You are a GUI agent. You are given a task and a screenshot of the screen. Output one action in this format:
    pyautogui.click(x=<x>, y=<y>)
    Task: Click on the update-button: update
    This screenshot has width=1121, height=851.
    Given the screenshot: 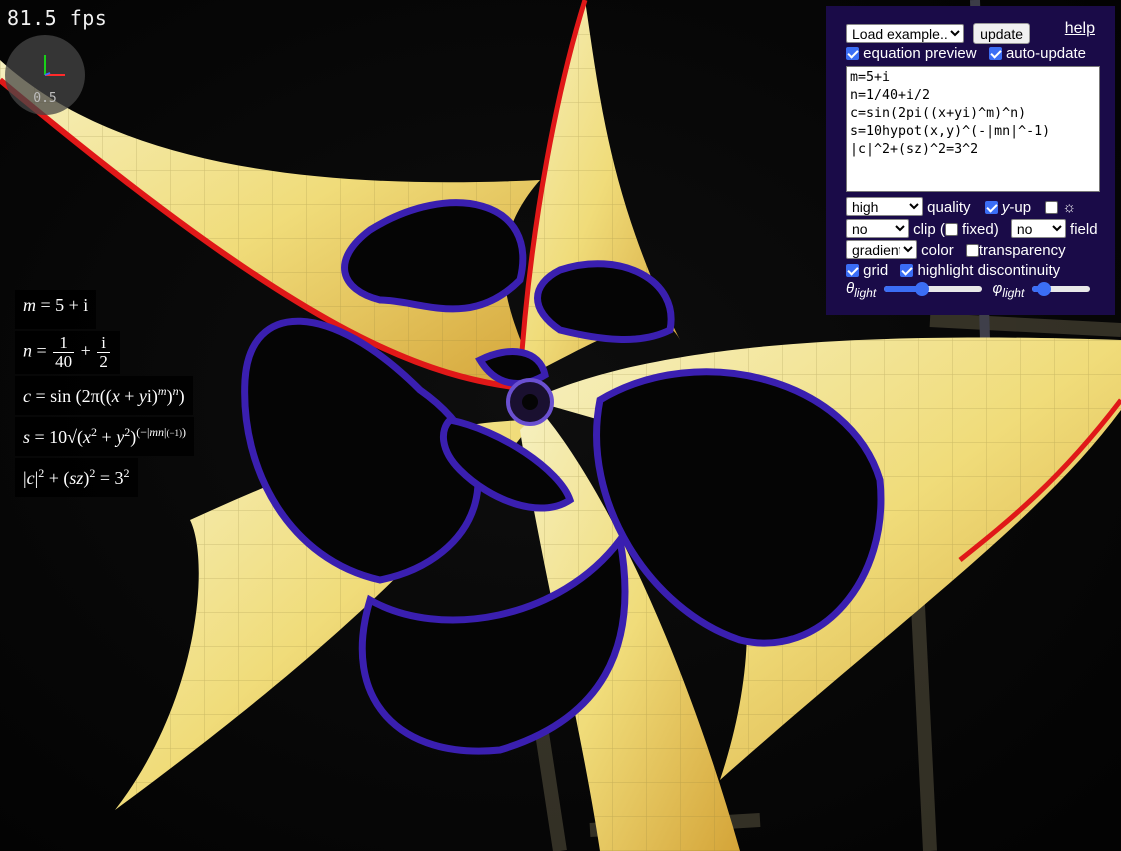 What is the action you would take?
    pyautogui.click(x=1001, y=33)
    